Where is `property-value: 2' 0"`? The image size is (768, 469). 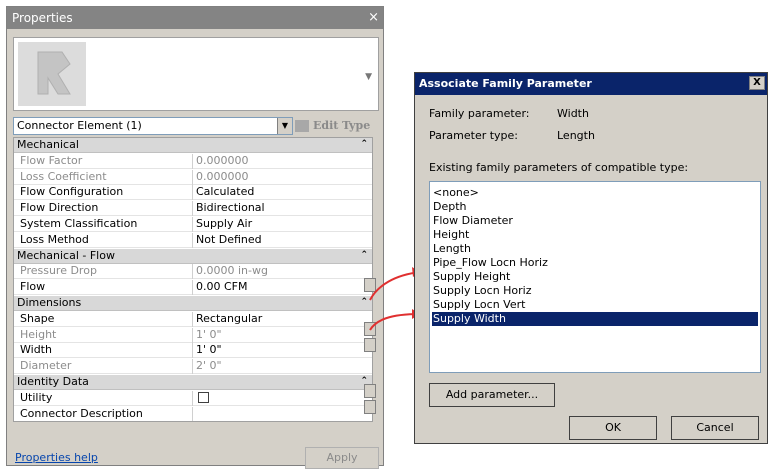
property-value: 2' 0" is located at coordinates (209, 366).